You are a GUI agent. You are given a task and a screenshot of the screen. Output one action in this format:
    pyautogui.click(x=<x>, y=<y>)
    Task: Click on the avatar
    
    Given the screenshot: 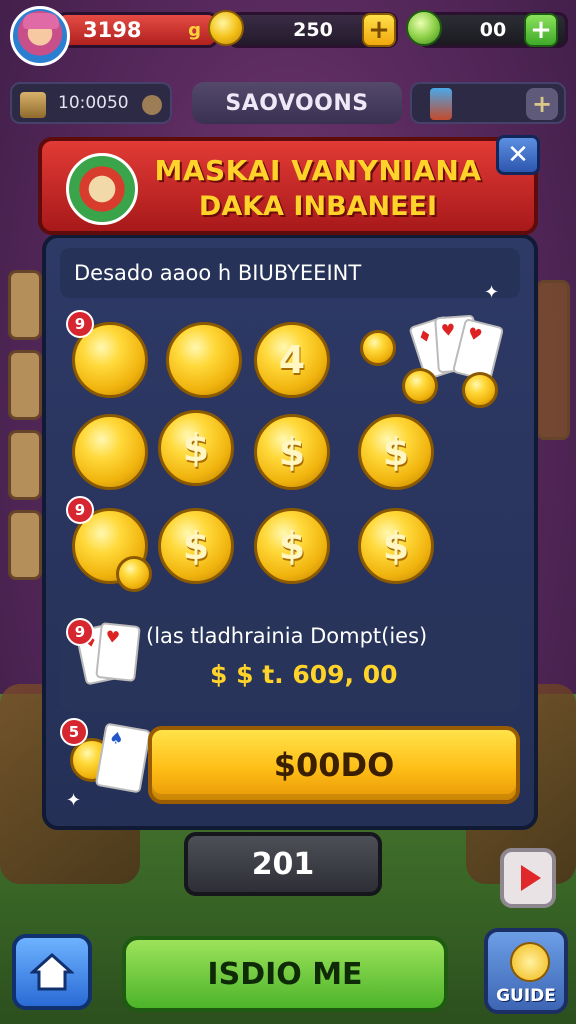 What is the action you would take?
    pyautogui.click(x=40, y=36)
    